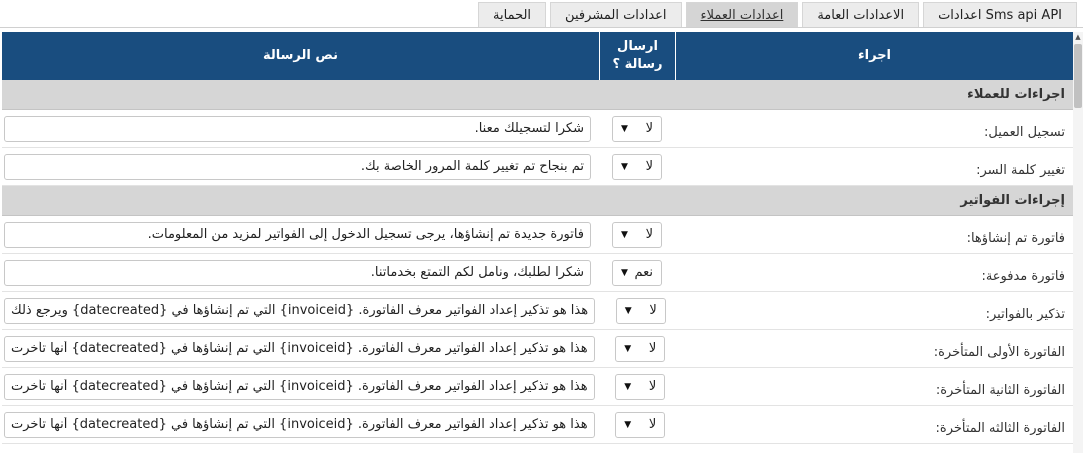 Image resolution: width=1083 pixels, height=453 pixels. I want to click on row-label: الفاتورة الثالثه المتأخرة:, so click(1000, 428).